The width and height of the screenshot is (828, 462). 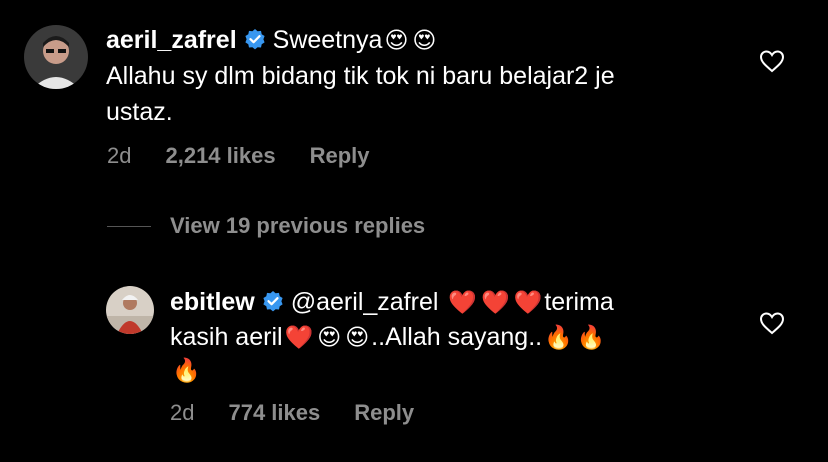 What do you see at coordinates (274, 412) in the screenshot?
I see `reply-likes: 774 likes` at bounding box center [274, 412].